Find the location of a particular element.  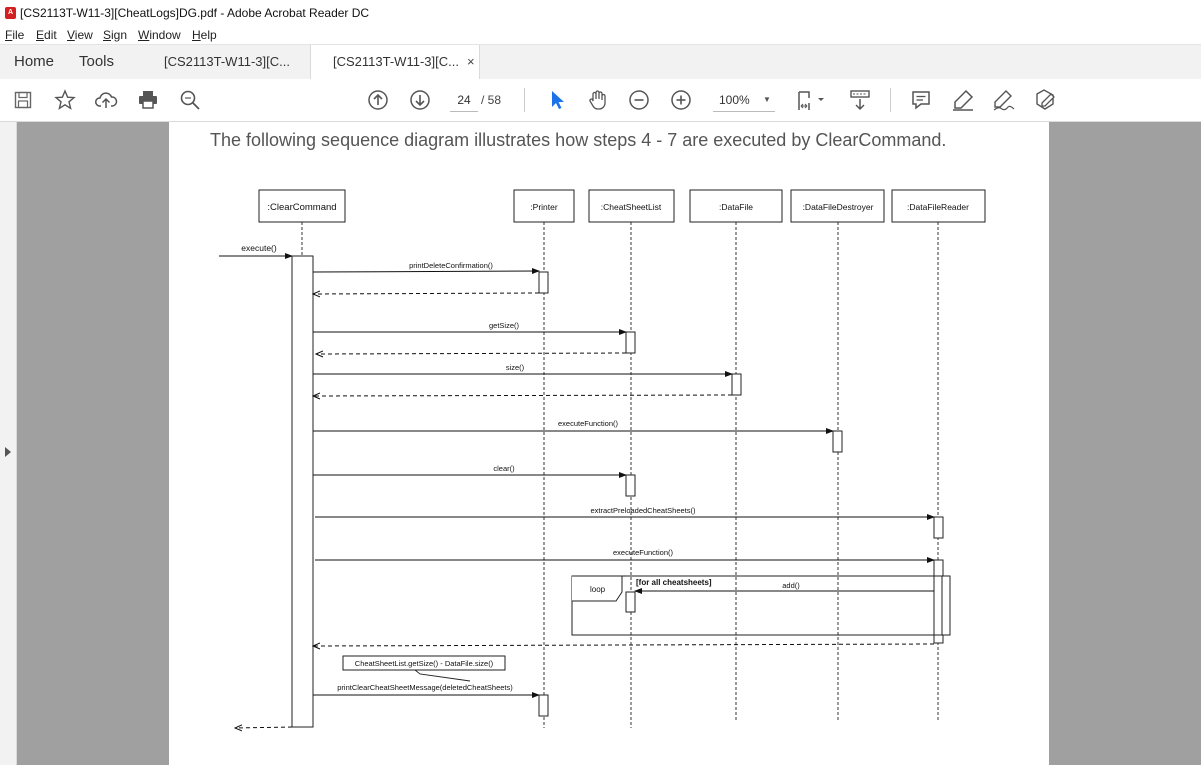

message-execute: execute() is located at coordinates (259, 248).